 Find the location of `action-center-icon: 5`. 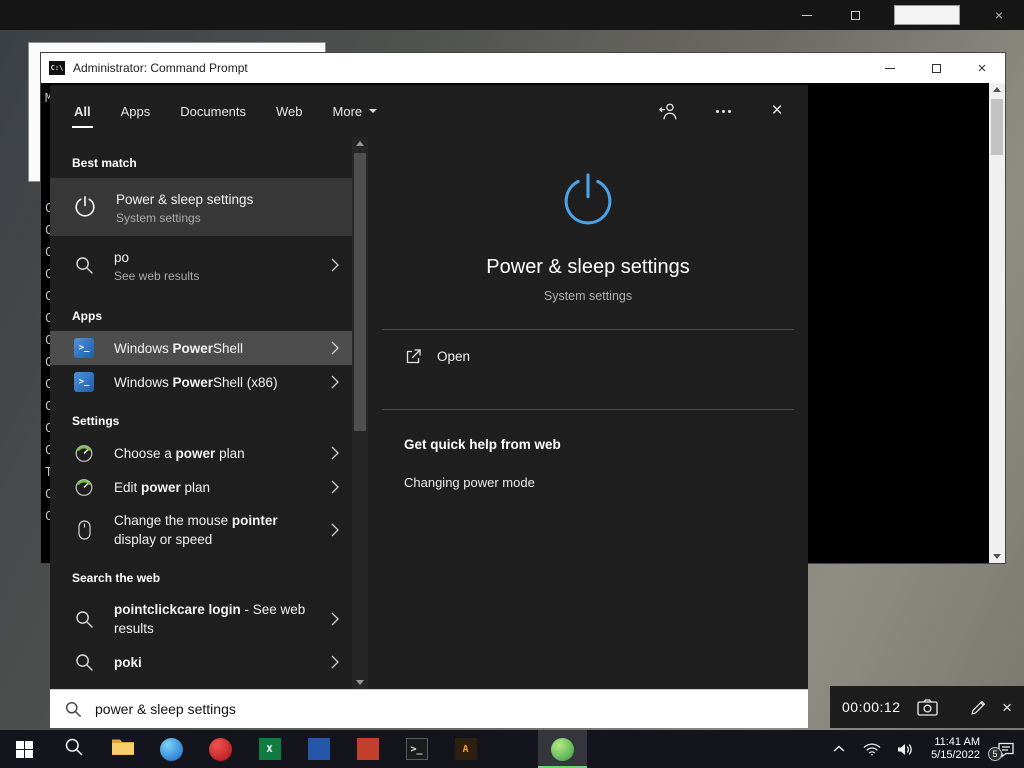

action-center-icon: 5 is located at coordinates (1002, 749).